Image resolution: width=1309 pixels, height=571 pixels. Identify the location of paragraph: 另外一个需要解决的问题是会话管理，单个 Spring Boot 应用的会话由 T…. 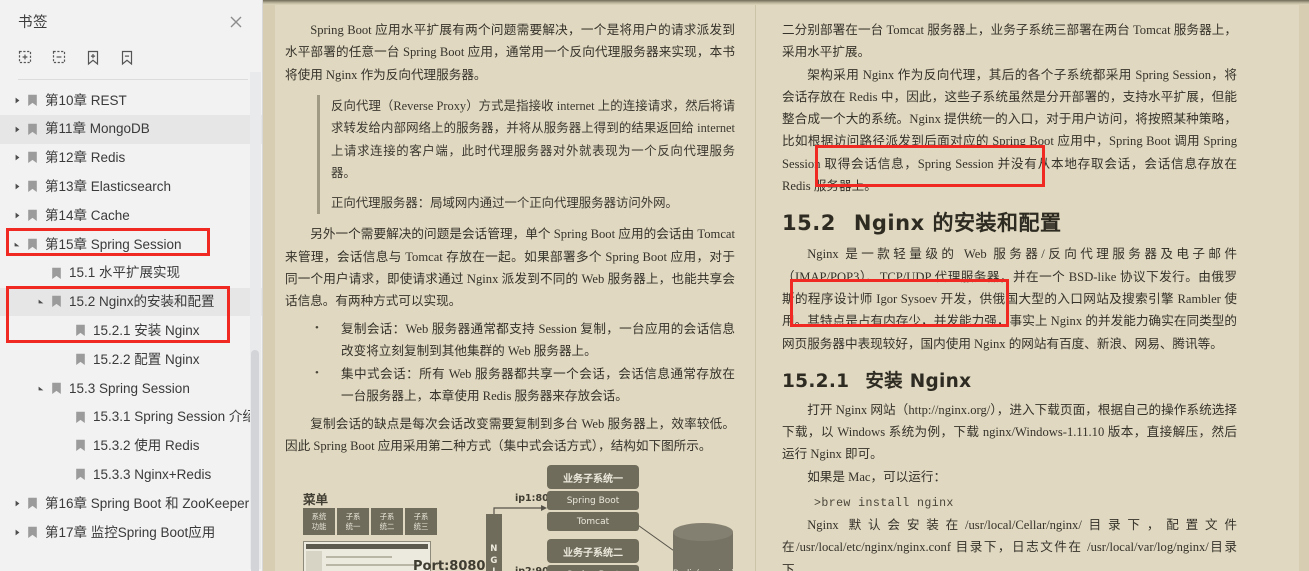
(510, 268).